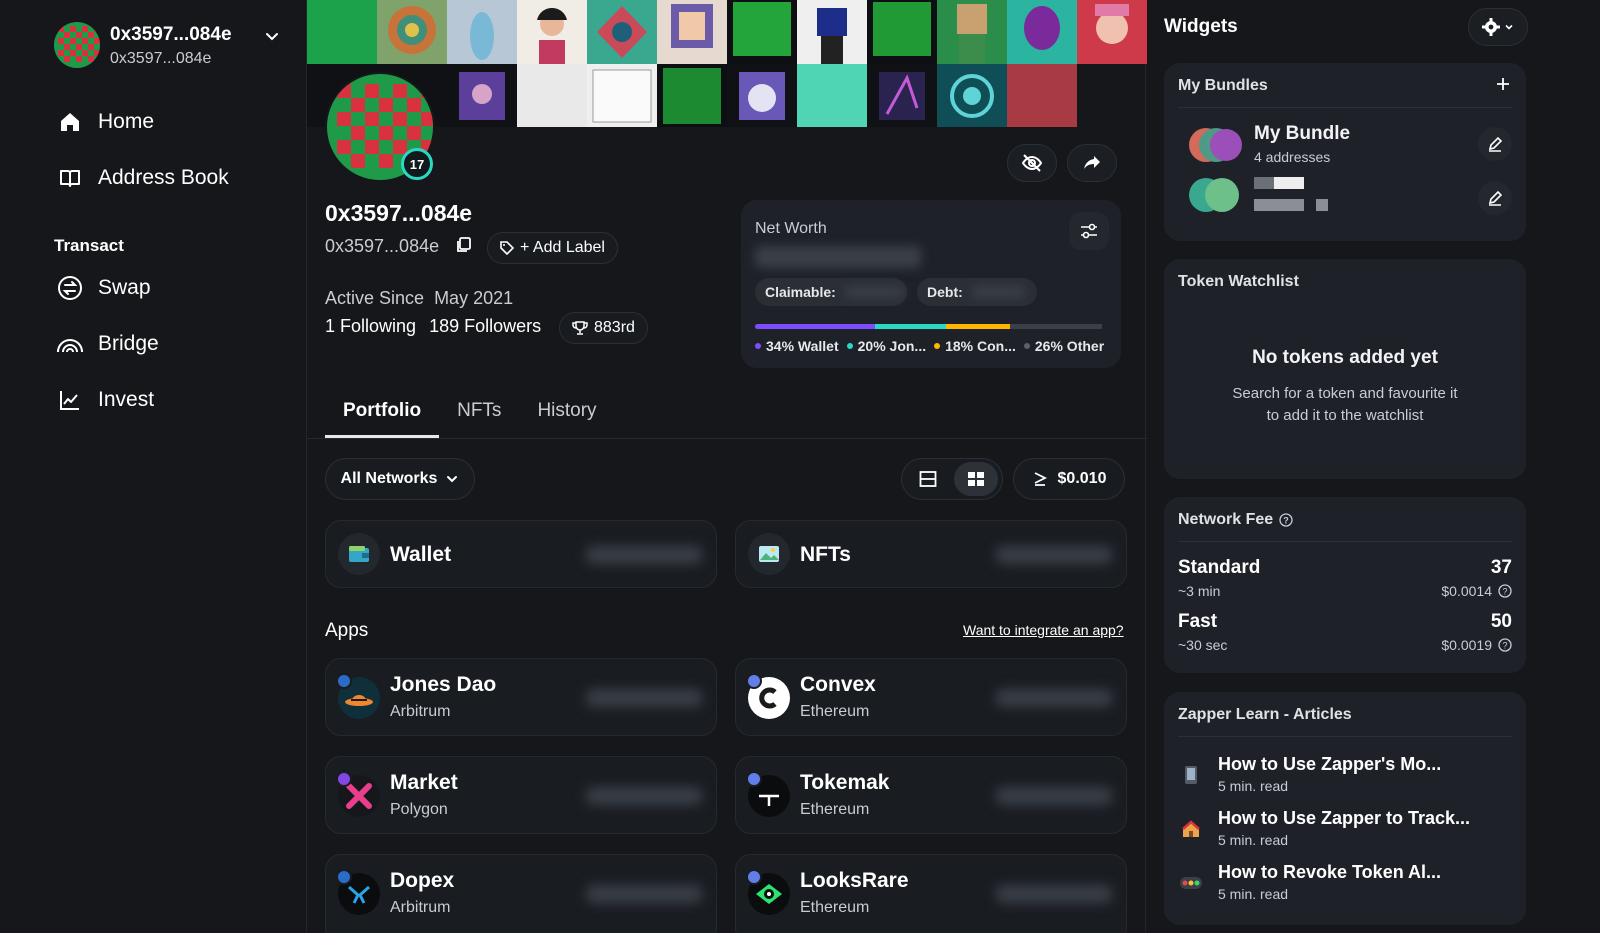  I want to click on article-read-time: 5 min. read, so click(1253, 894).